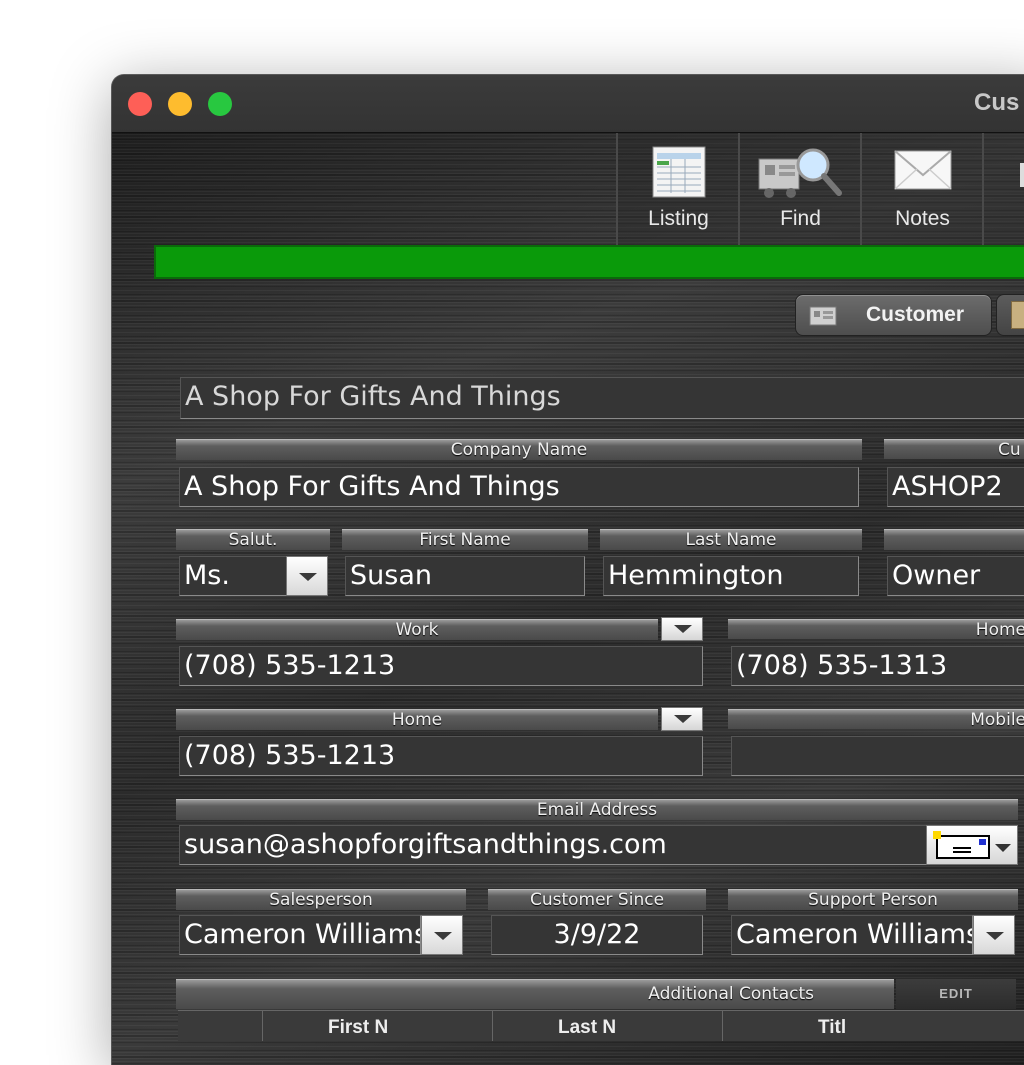 The height and width of the screenshot is (1065, 1024). Describe the element at coordinates (954, 449) in the screenshot. I see `customer-id-label: Cu` at that location.